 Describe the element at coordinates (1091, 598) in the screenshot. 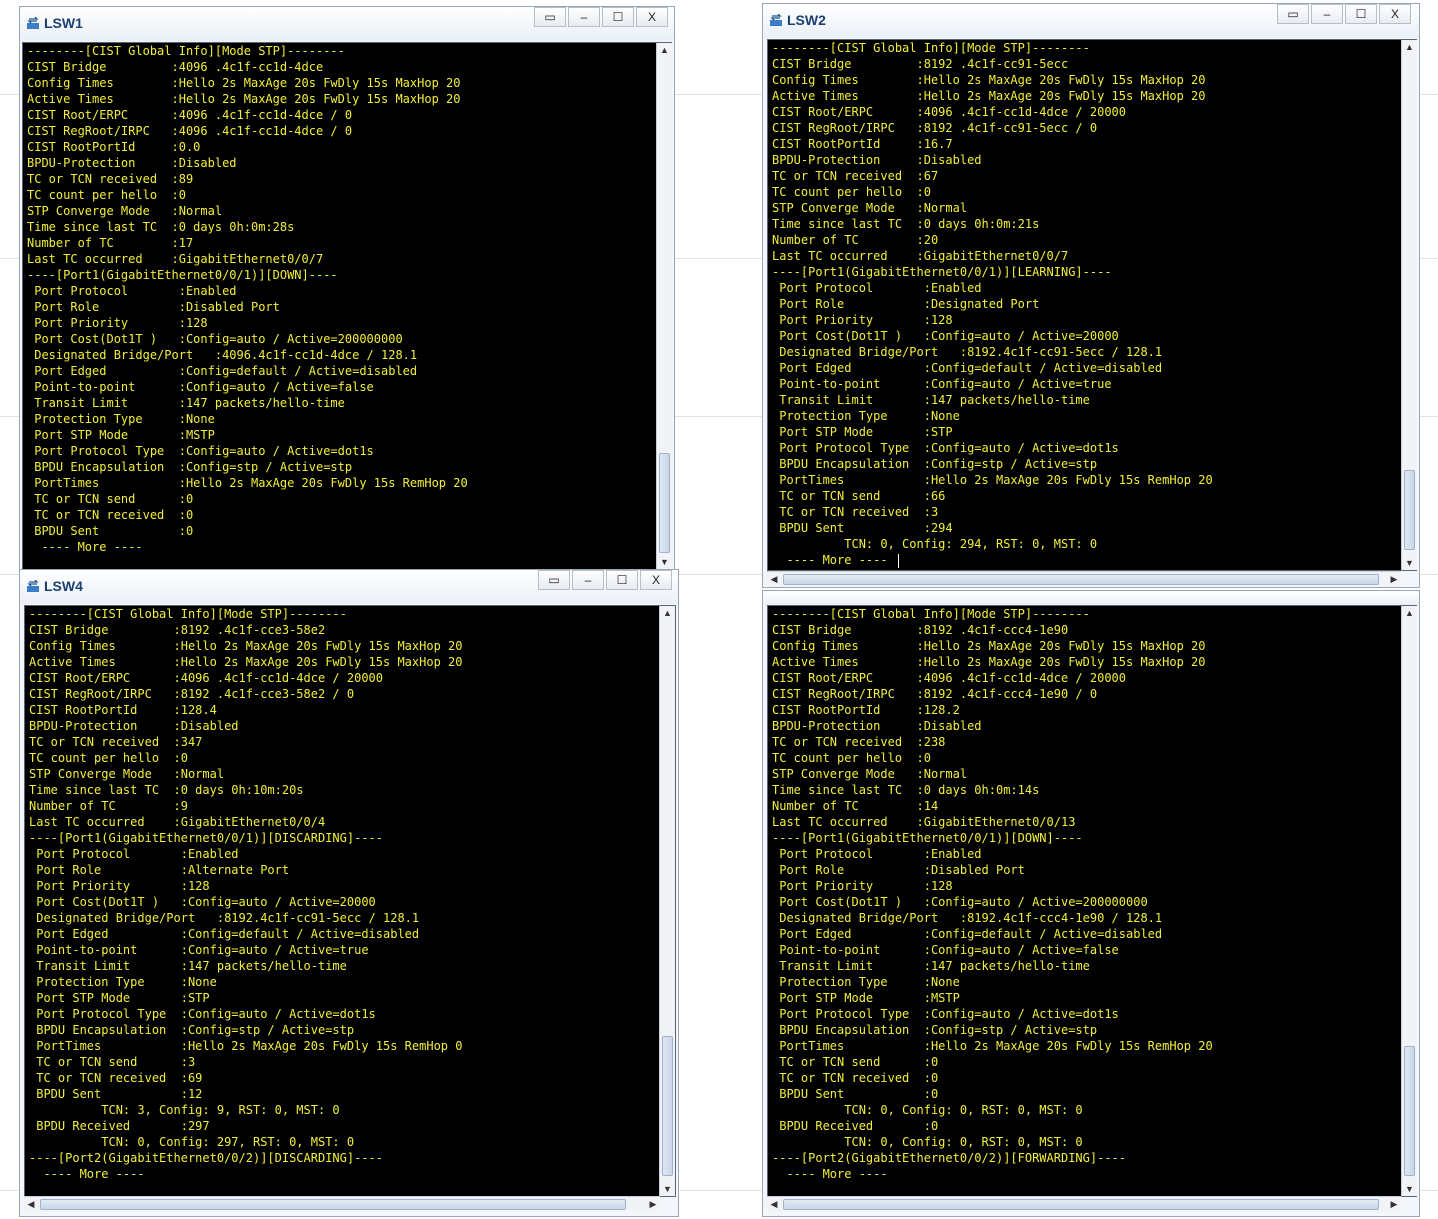

I see `lsw3-titlebar` at that location.